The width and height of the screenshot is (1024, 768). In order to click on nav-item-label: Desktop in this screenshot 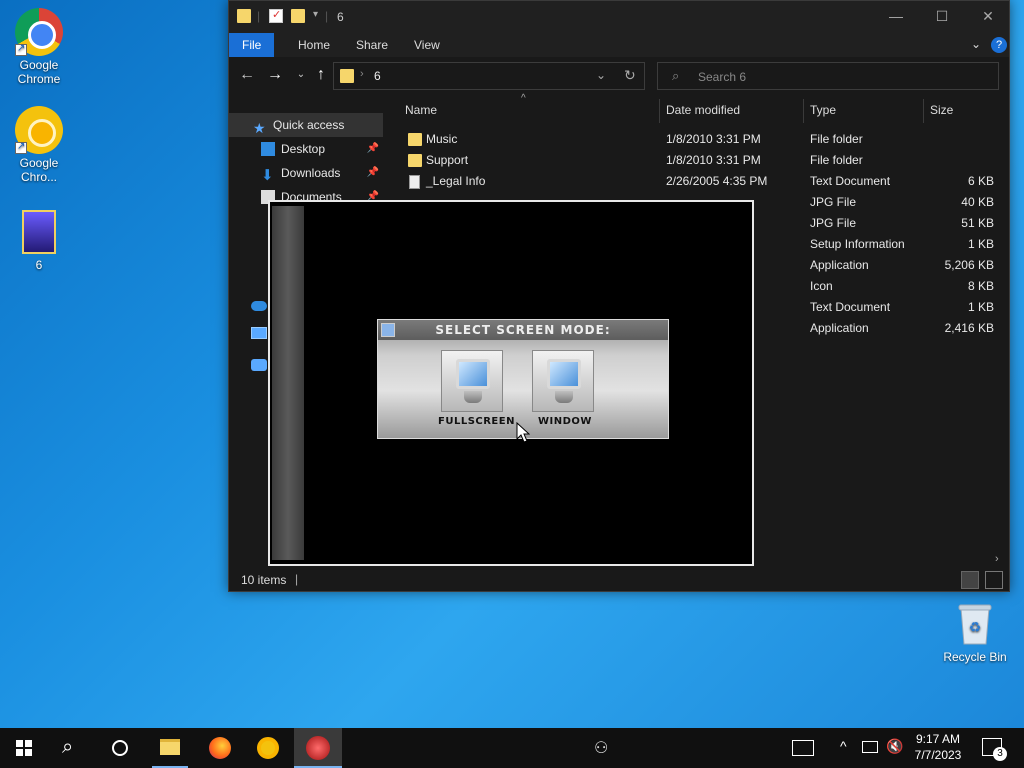, I will do `click(303, 149)`.